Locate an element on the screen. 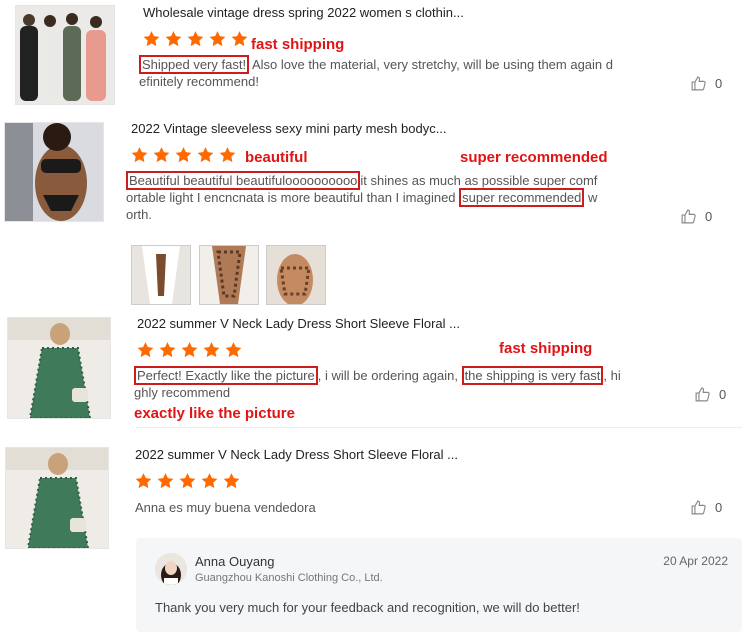  review-1-stars is located at coordinates (195, 39).